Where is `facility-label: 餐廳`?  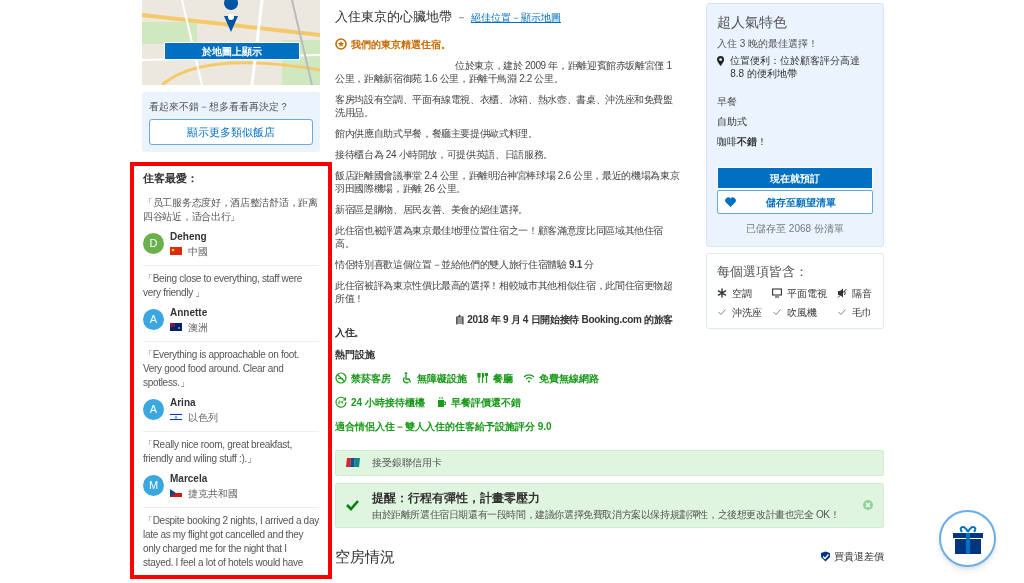
facility-label: 餐廳 is located at coordinates (503, 378).